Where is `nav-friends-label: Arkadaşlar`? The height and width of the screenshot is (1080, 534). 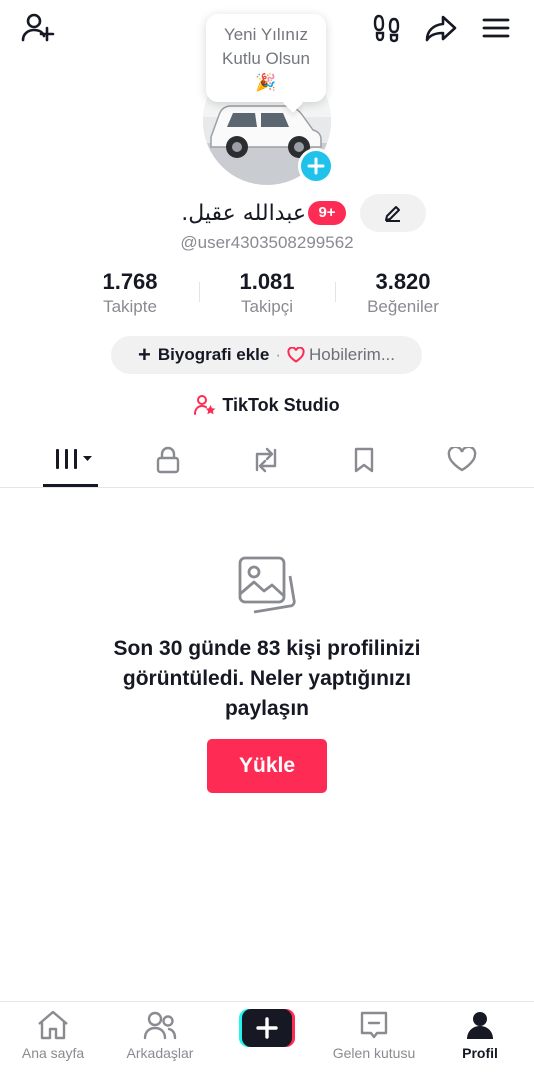
nav-friends-label: Arkadaşlar is located at coordinates (160, 1053).